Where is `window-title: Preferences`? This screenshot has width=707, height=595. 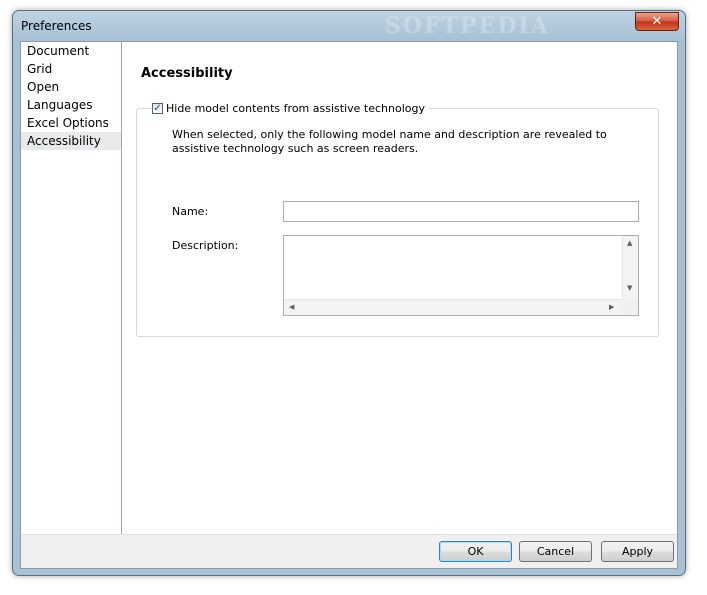 window-title: Preferences is located at coordinates (56, 26).